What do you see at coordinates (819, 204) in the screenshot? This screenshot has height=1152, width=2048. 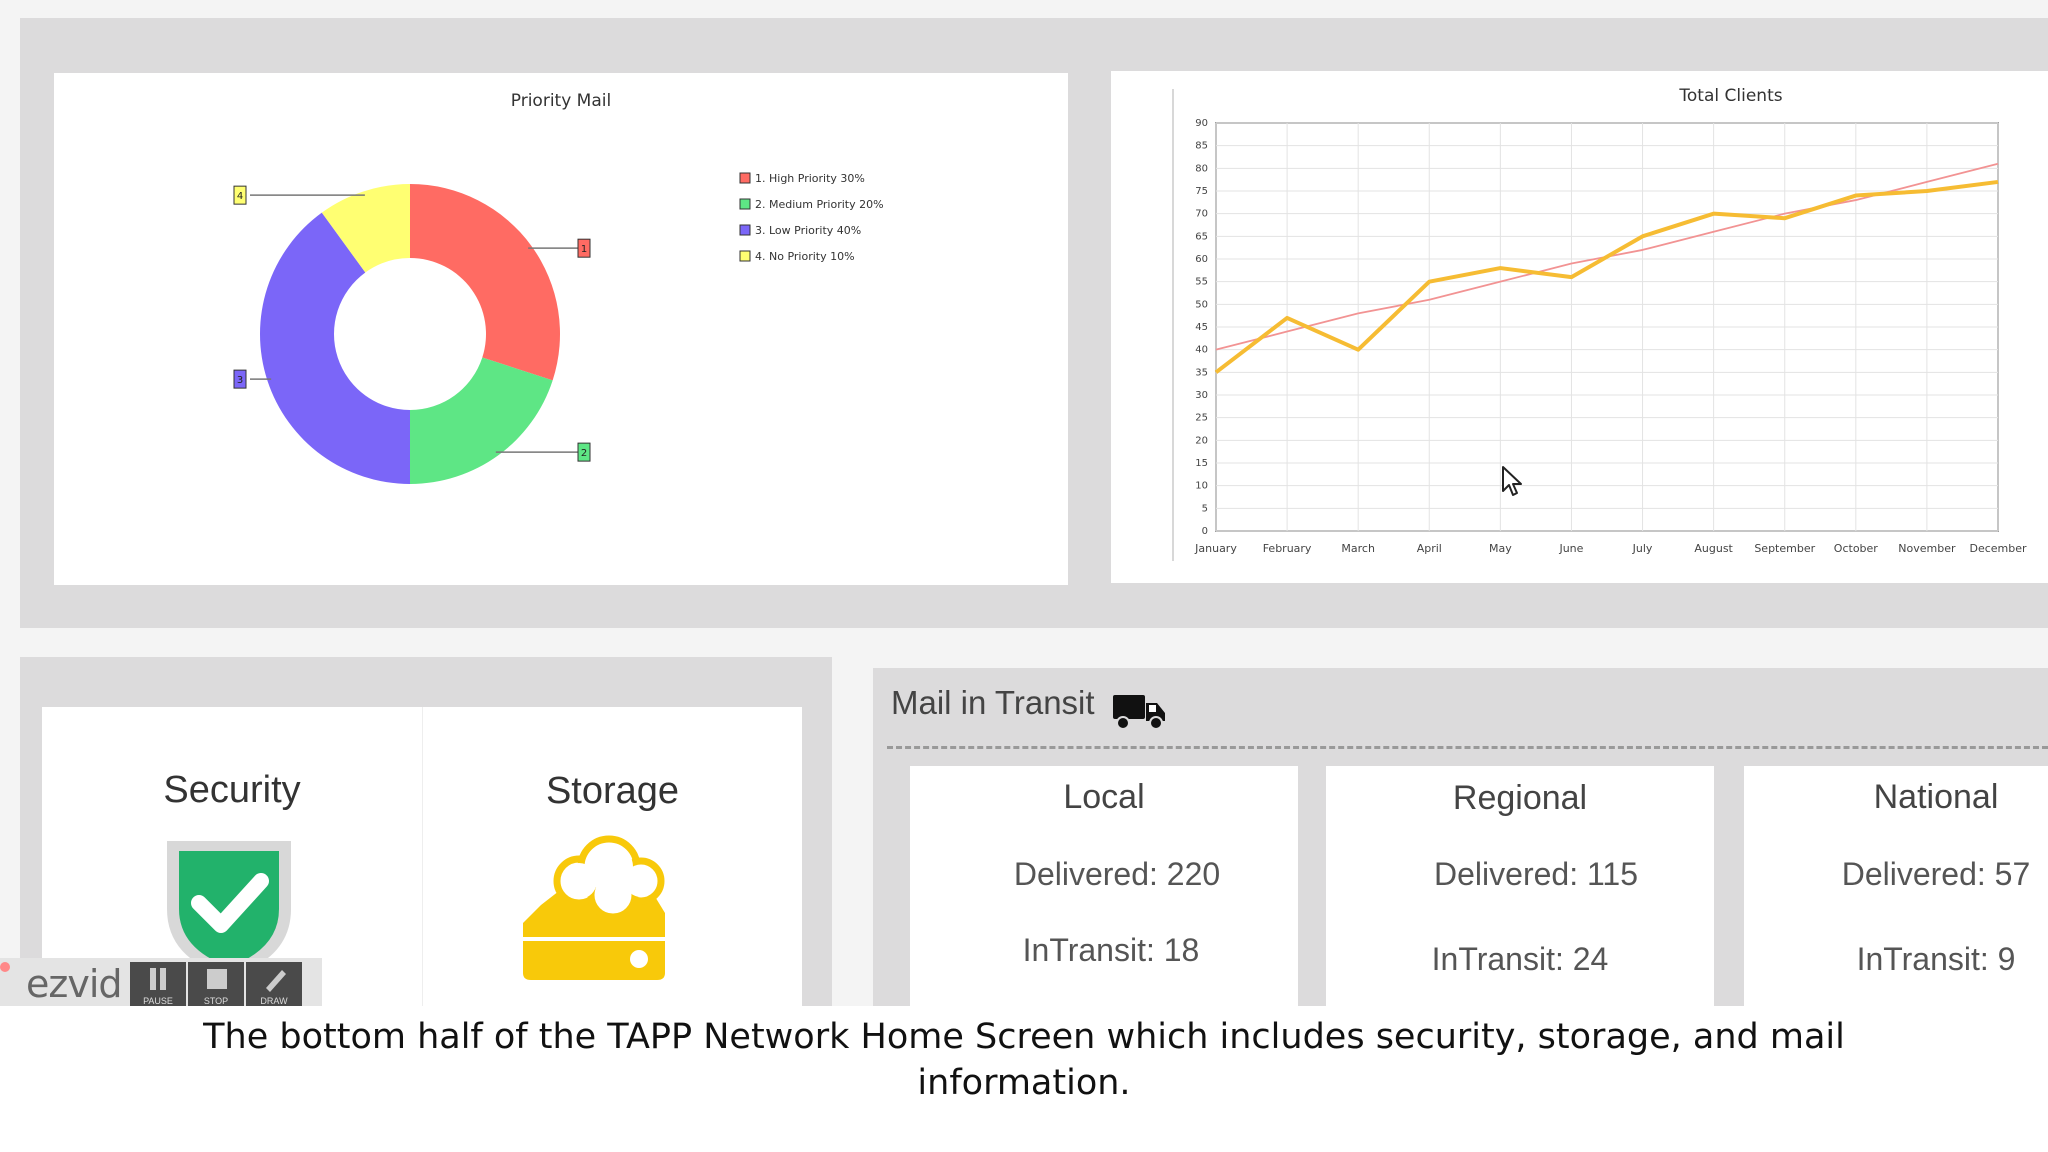 I see `legend-label: 2. Medium Priority 20%` at bounding box center [819, 204].